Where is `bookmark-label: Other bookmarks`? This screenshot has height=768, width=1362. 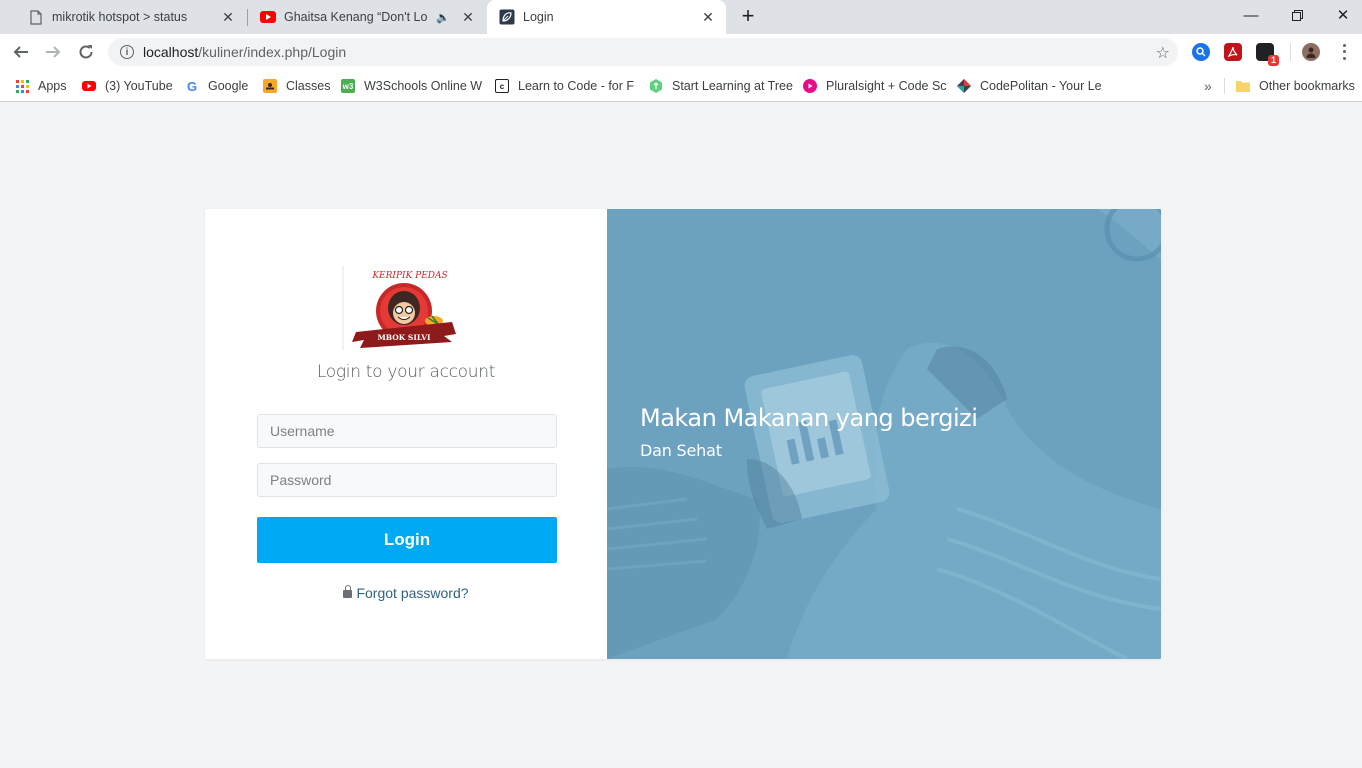
bookmark-label: Other bookmarks is located at coordinates (1307, 86).